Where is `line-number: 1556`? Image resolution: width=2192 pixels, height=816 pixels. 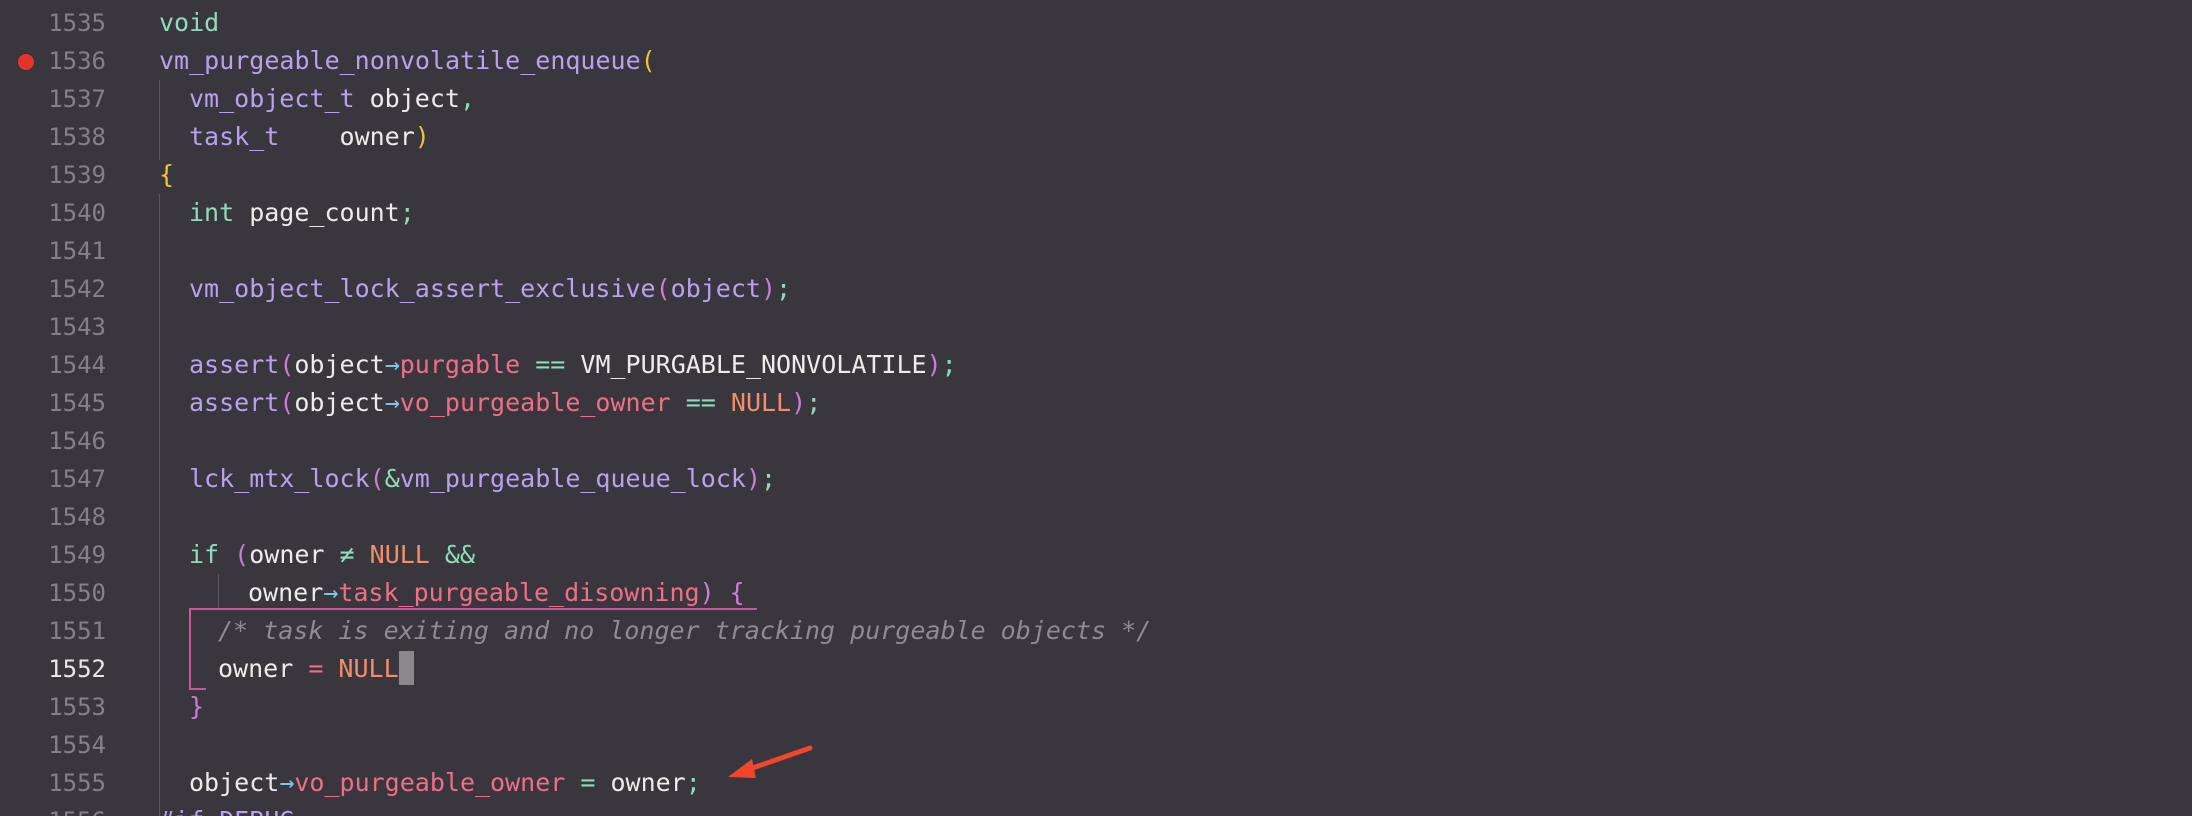
line-number: 1556 is located at coordinates (53, 809).